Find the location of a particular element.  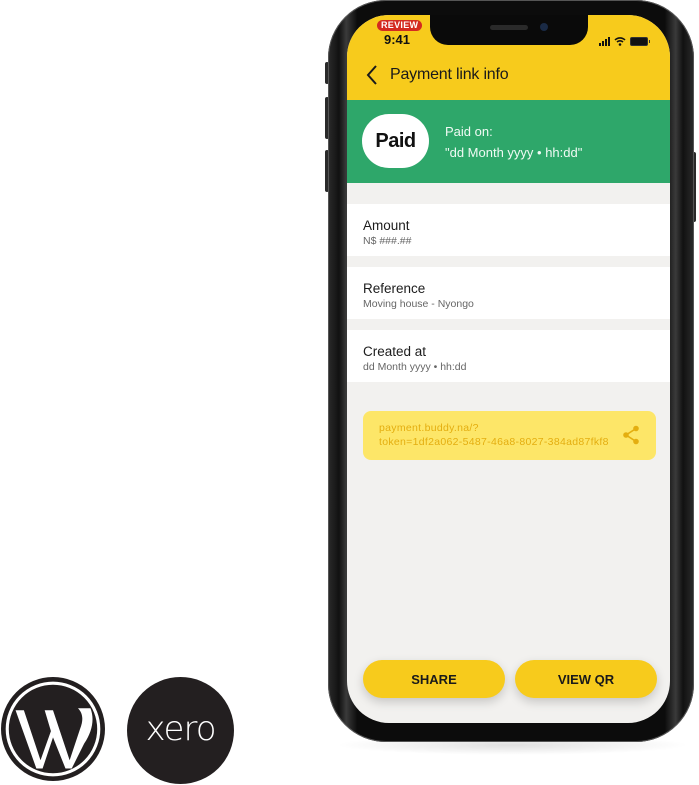

created-at-label: Created at is located at coordinates (395, 351).